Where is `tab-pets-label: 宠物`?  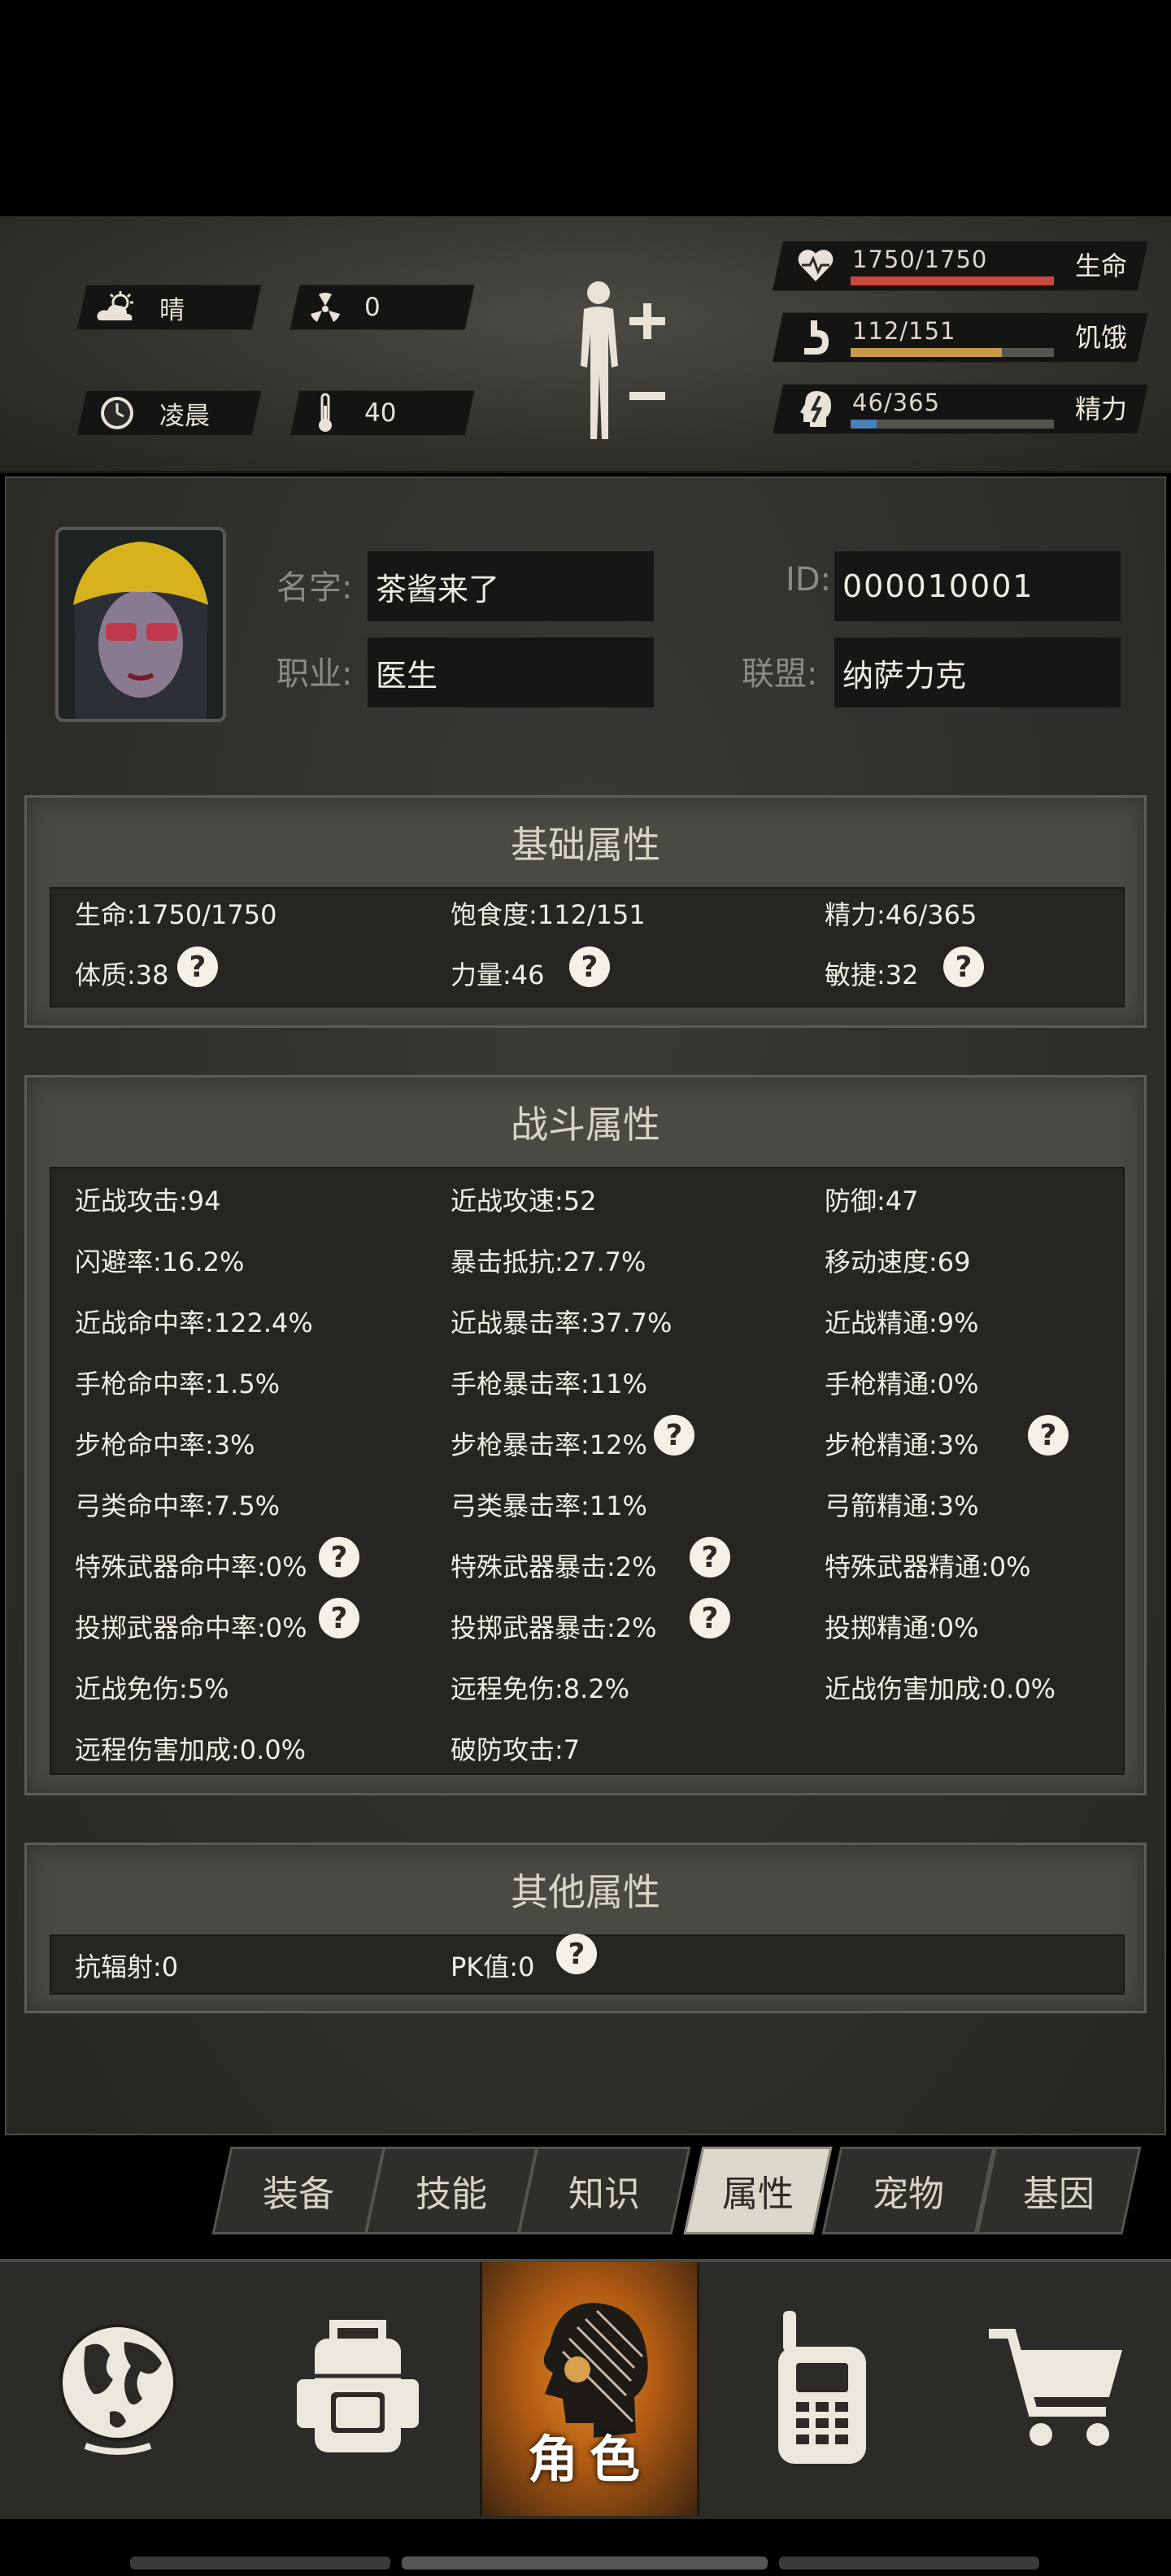 tab-pets-label: 宠物 is located at coordinates (908, 2195).